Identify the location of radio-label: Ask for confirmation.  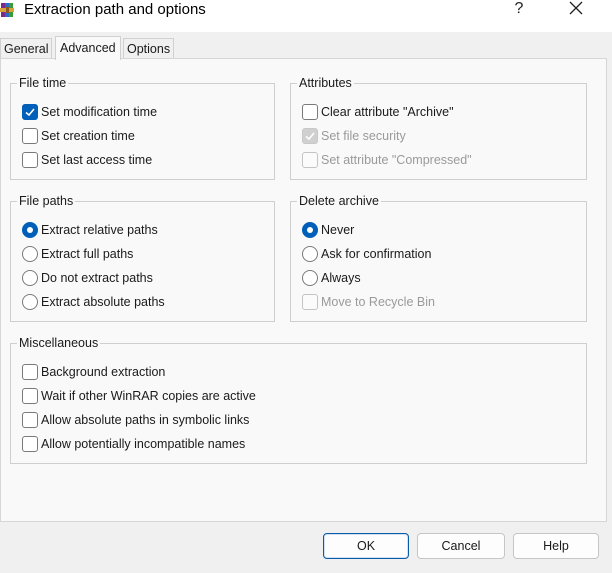
(376, 254).